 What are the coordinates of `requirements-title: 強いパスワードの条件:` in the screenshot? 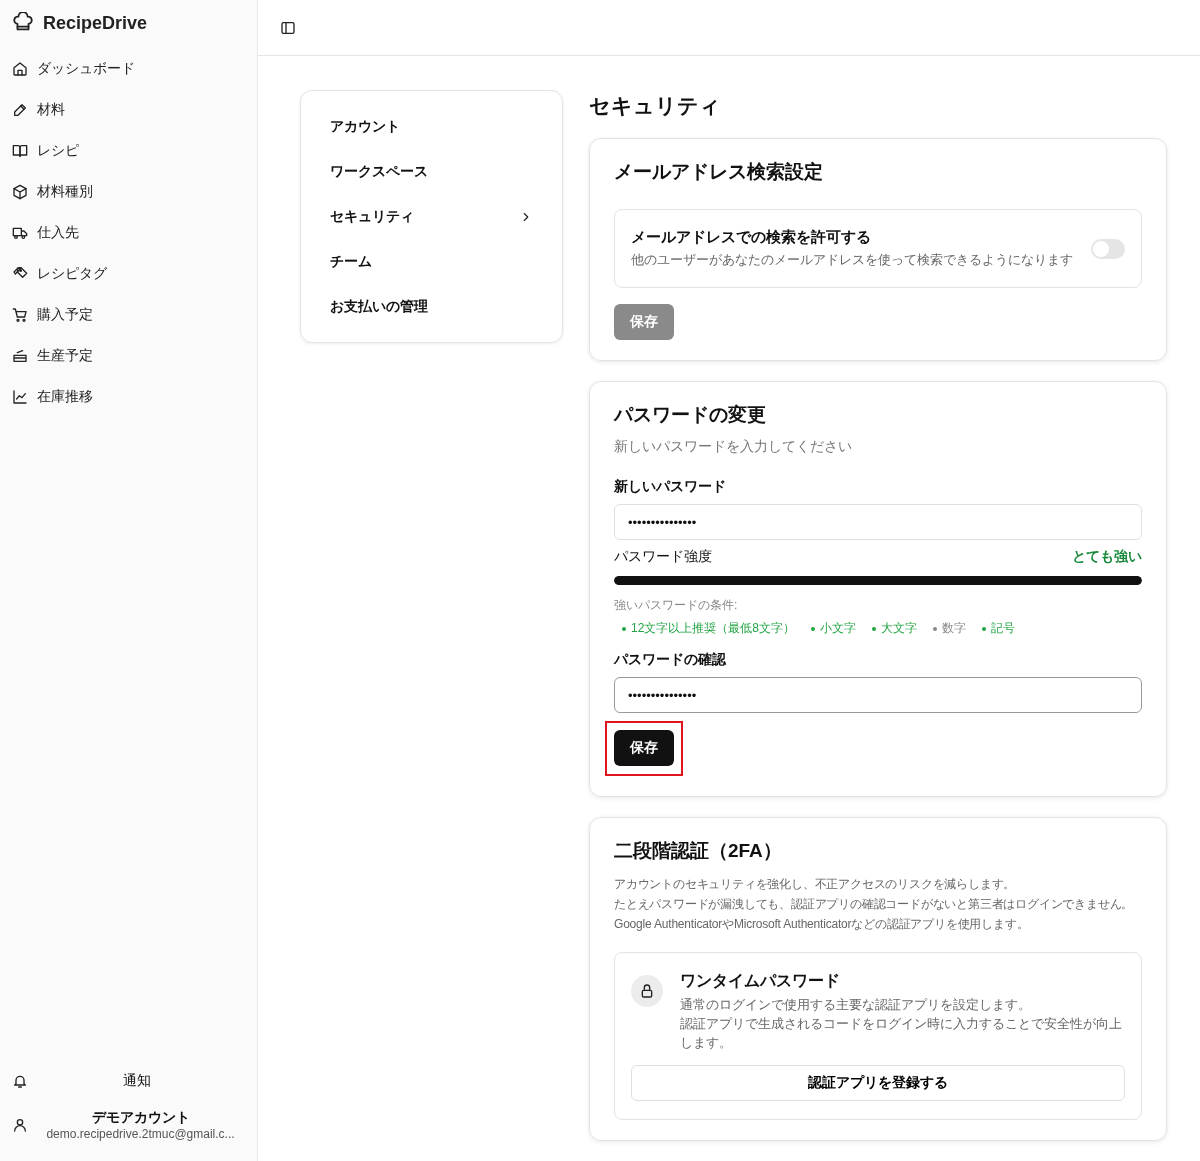 It's located at (676, 605).